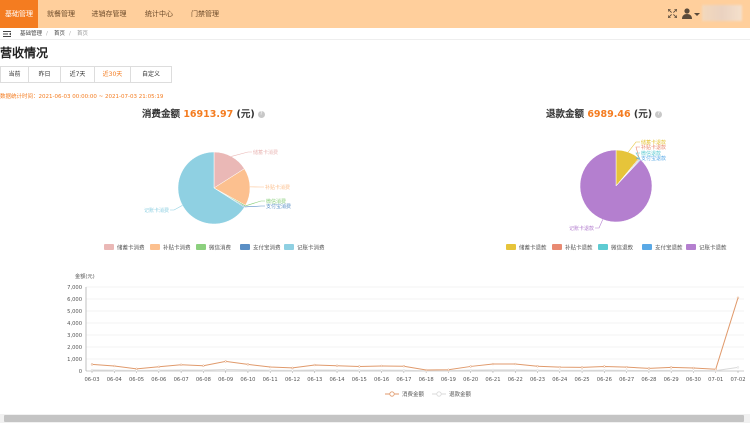 The image size is (750, 423). What do you see at coordinates (515, 380) in the screenshot?
I see `x-tick-label: 06-22` at bounding box center [515, 380].